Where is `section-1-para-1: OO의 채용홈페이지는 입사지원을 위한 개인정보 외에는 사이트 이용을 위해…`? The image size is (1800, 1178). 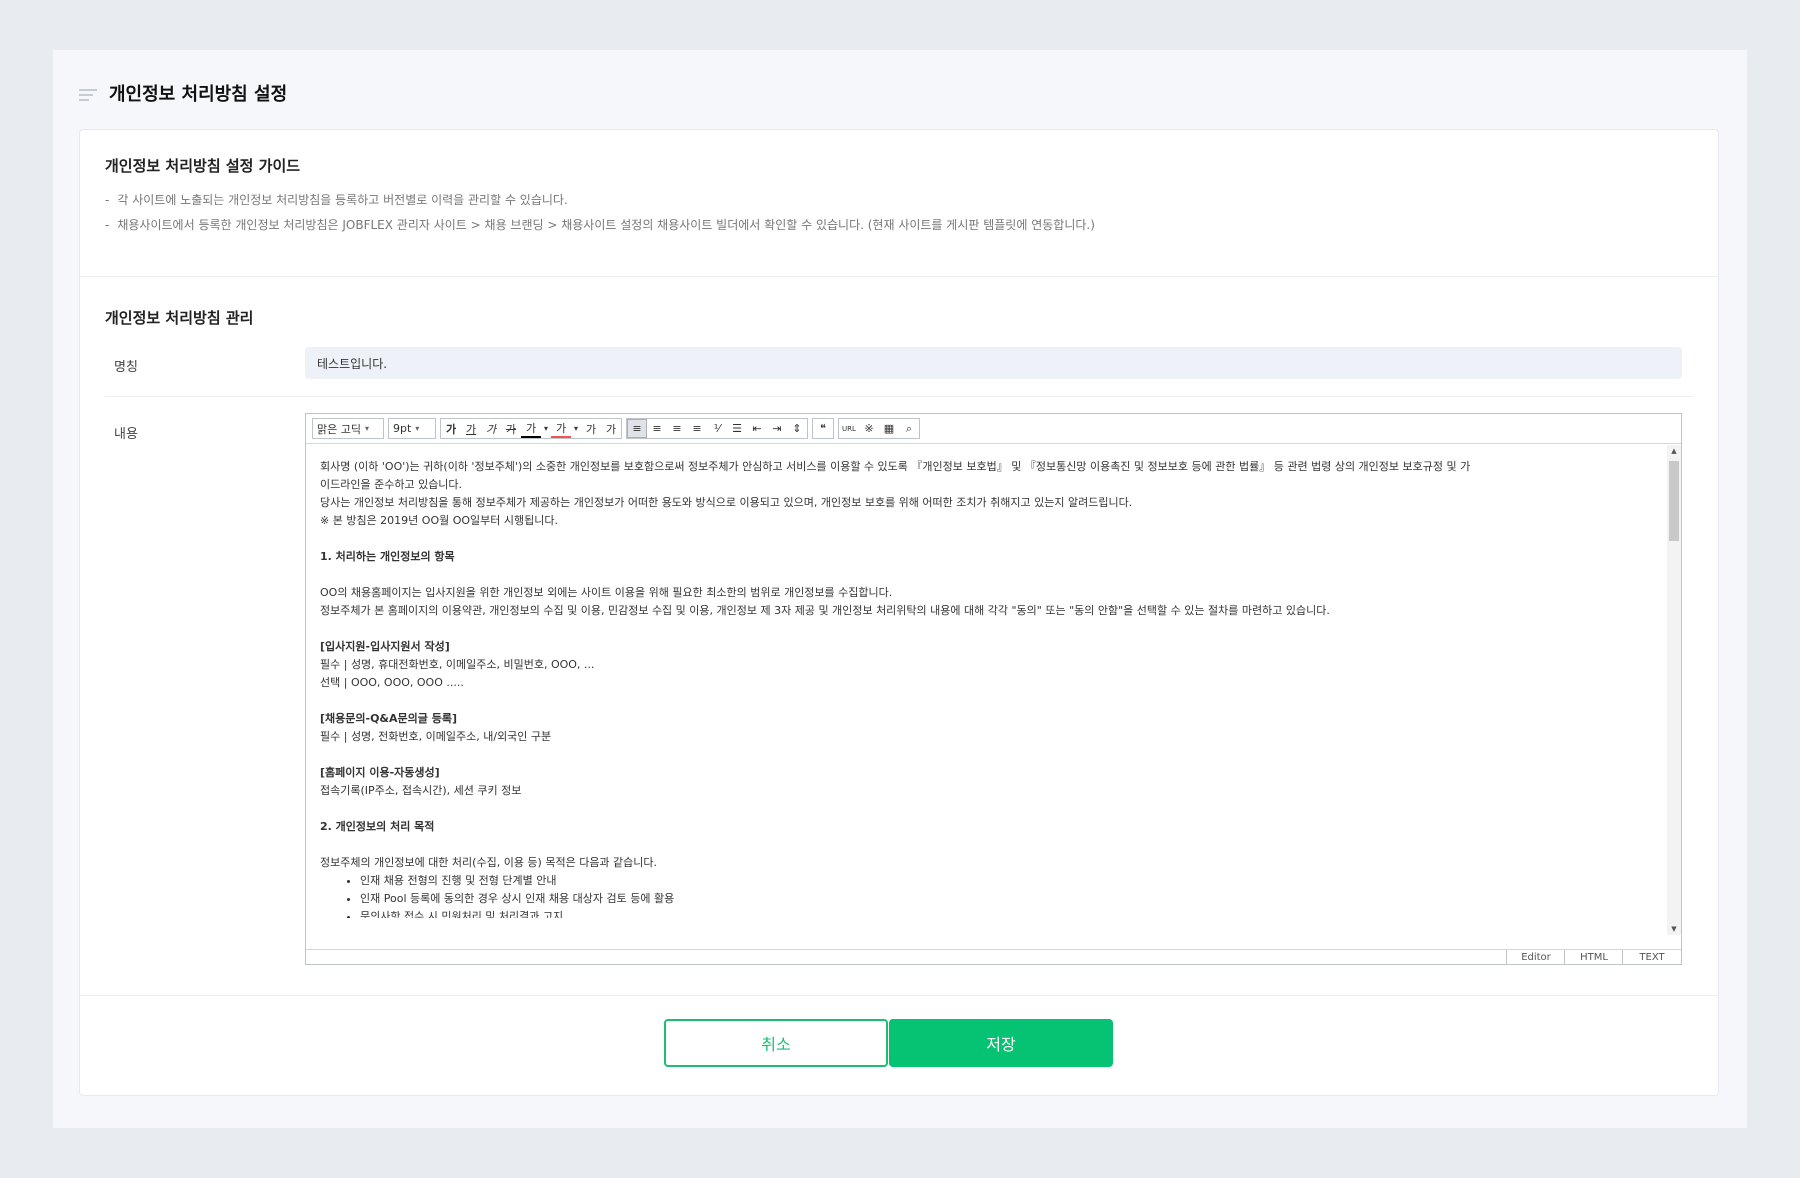 section-1-para-1: OO의 채용홈페이지는 입사지원을 위한 개인정보 외에는 사이트 이용을 위해… is located at coordinates (606, 592).